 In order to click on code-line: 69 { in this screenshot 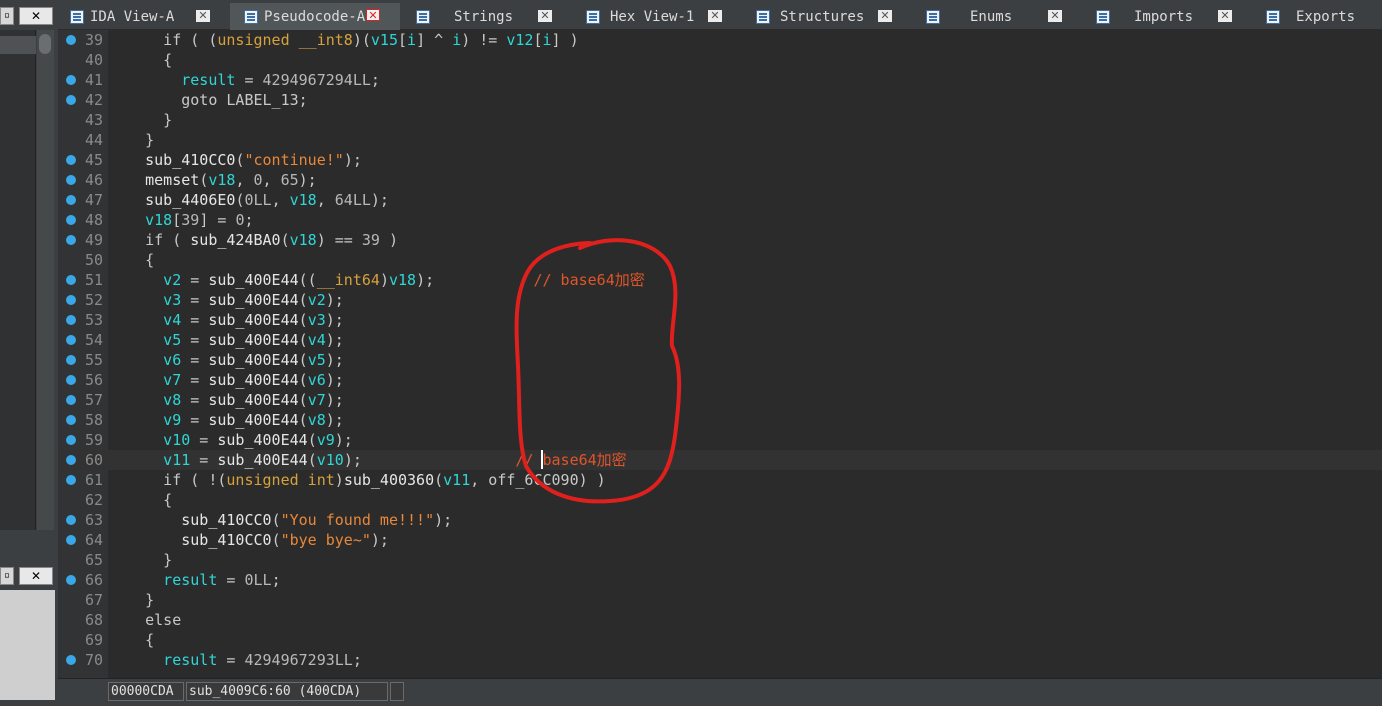, I will do `click(720, 640)`.